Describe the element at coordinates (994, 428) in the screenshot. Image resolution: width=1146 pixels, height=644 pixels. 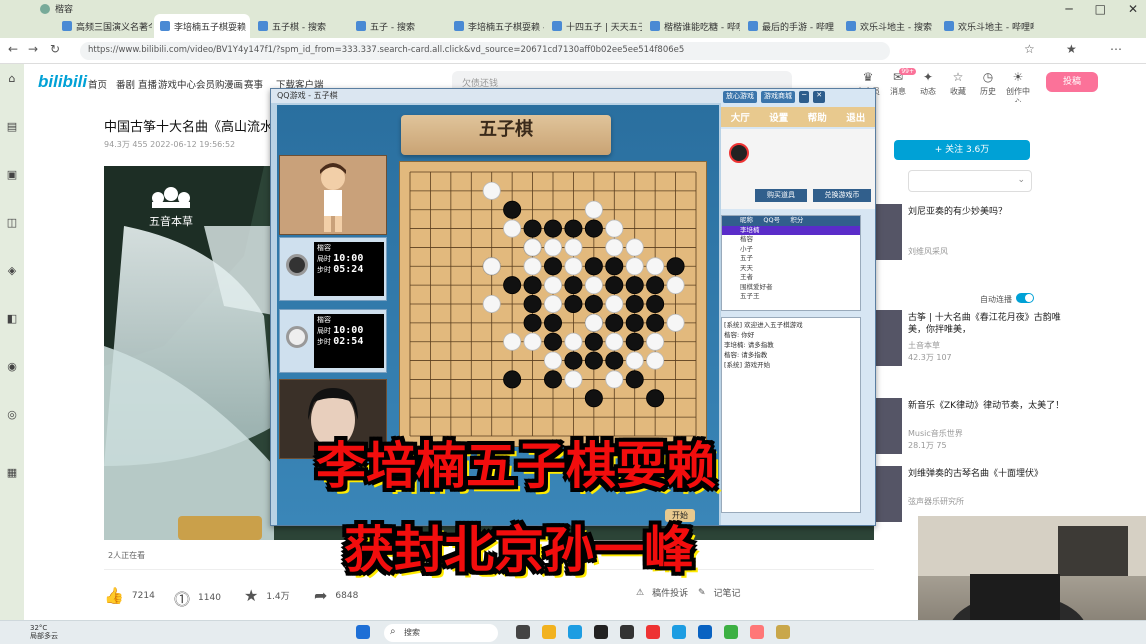
I see `recommended-video: 新音乐《ZK律动》律动节奏，太美了！ Music音乐世界 28.1万 75` at that location.